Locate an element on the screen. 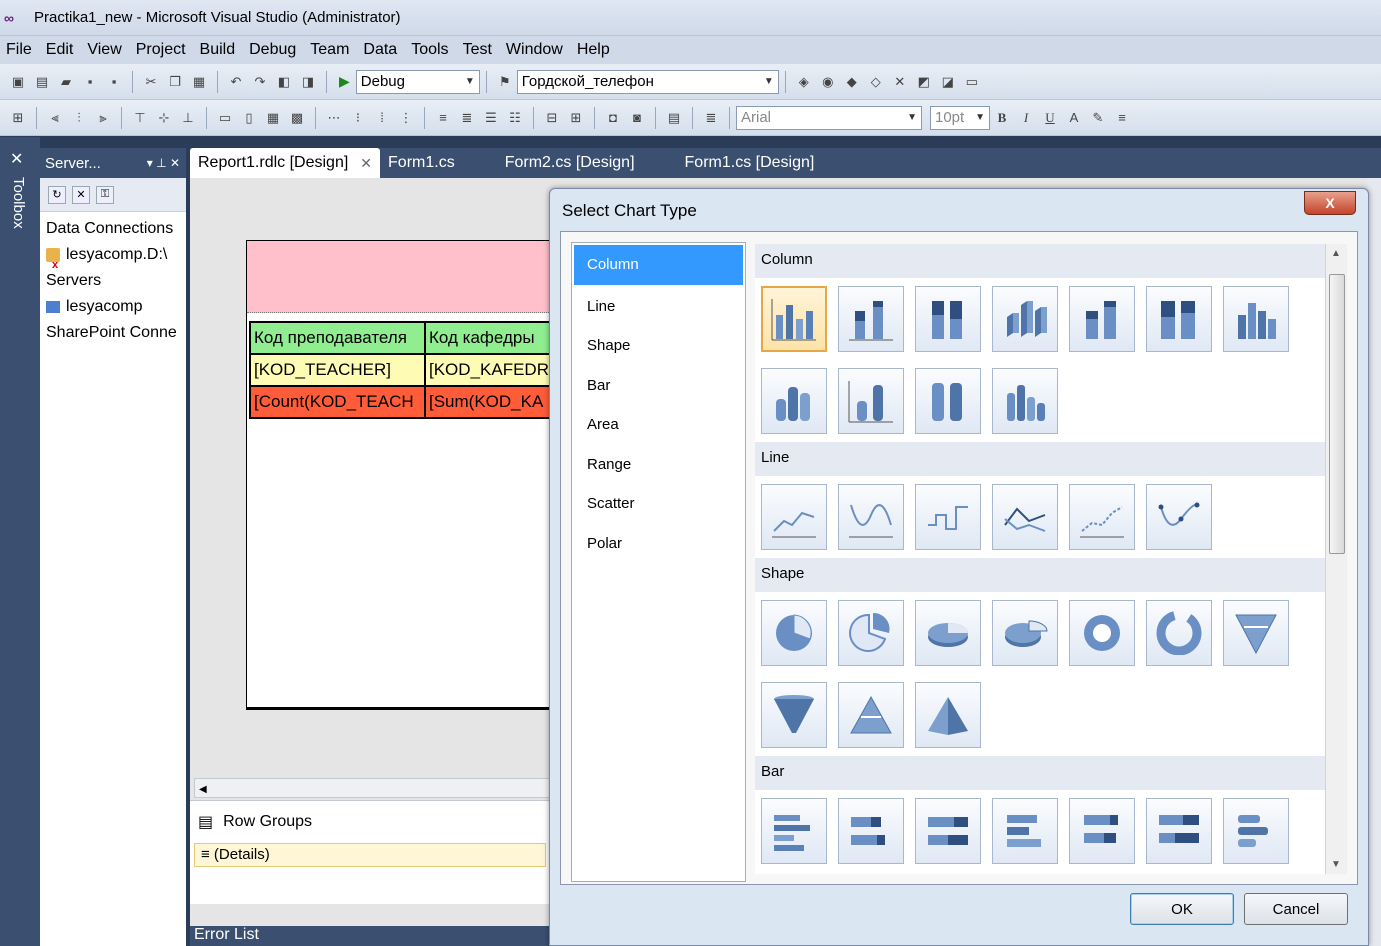 This screenshot has height=946, width=1381. solution-configuration-dropdown: Debug ▼ is located at coordinates (417, 81).